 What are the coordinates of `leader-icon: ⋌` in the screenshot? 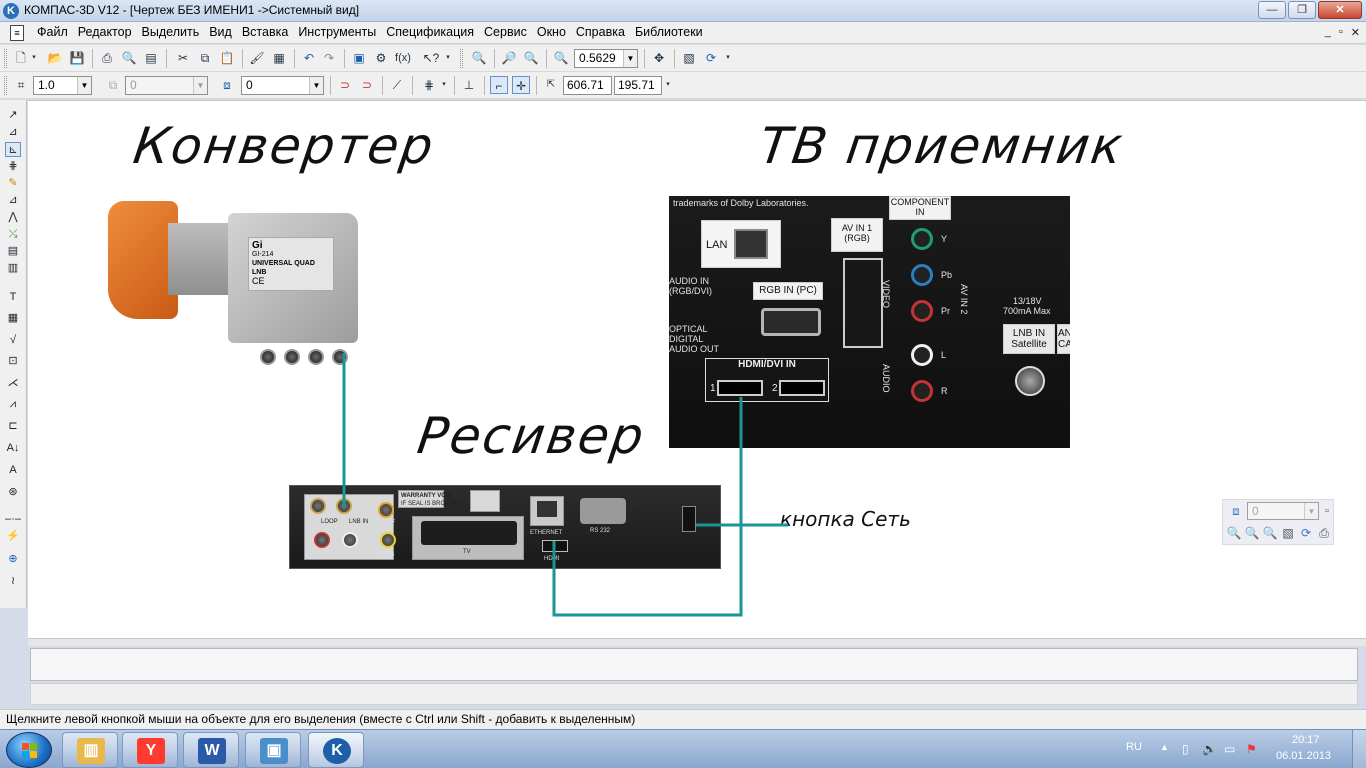 It's located at (13, 383).